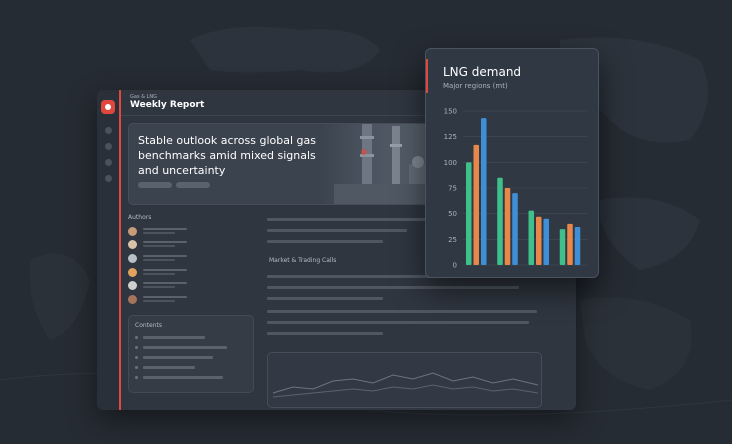  What do you see at coordinates (148, 325) in the screenshot?
I see `contents-label: Contents` at bounding box center [148, 325].